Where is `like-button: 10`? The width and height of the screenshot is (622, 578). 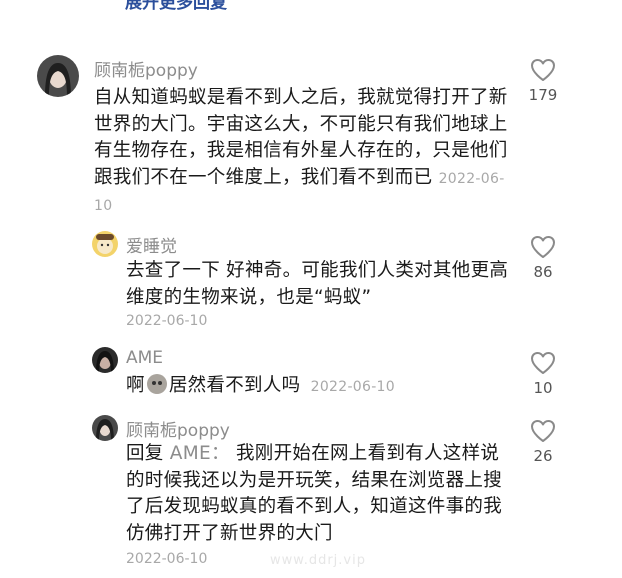
like-button: 10 is located at coordinates (543, 374).